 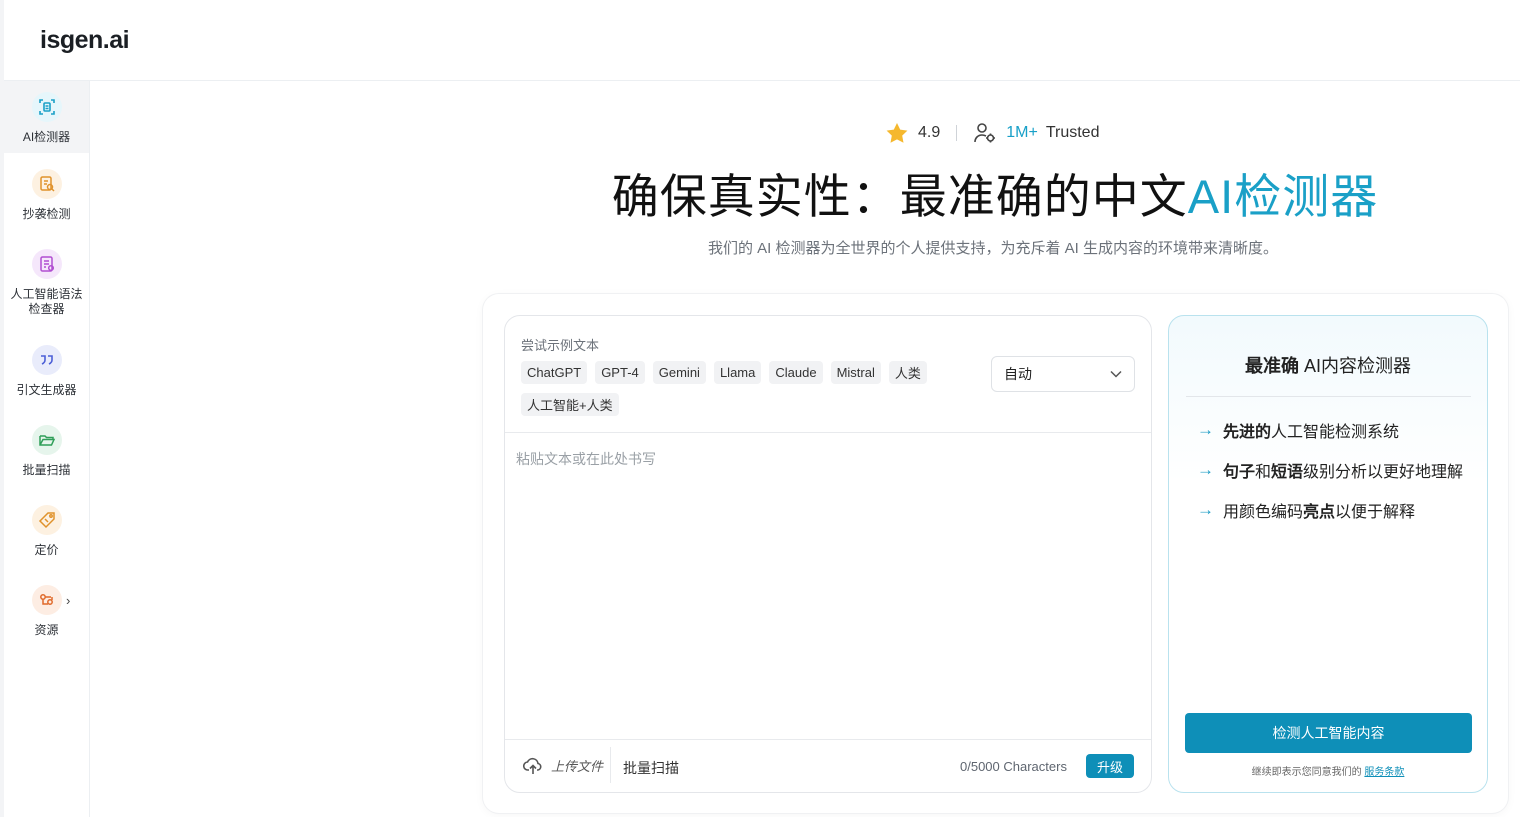 I want to click on page-title-main: 确保真实性：最准确的中文, so click(x=899, y=196).